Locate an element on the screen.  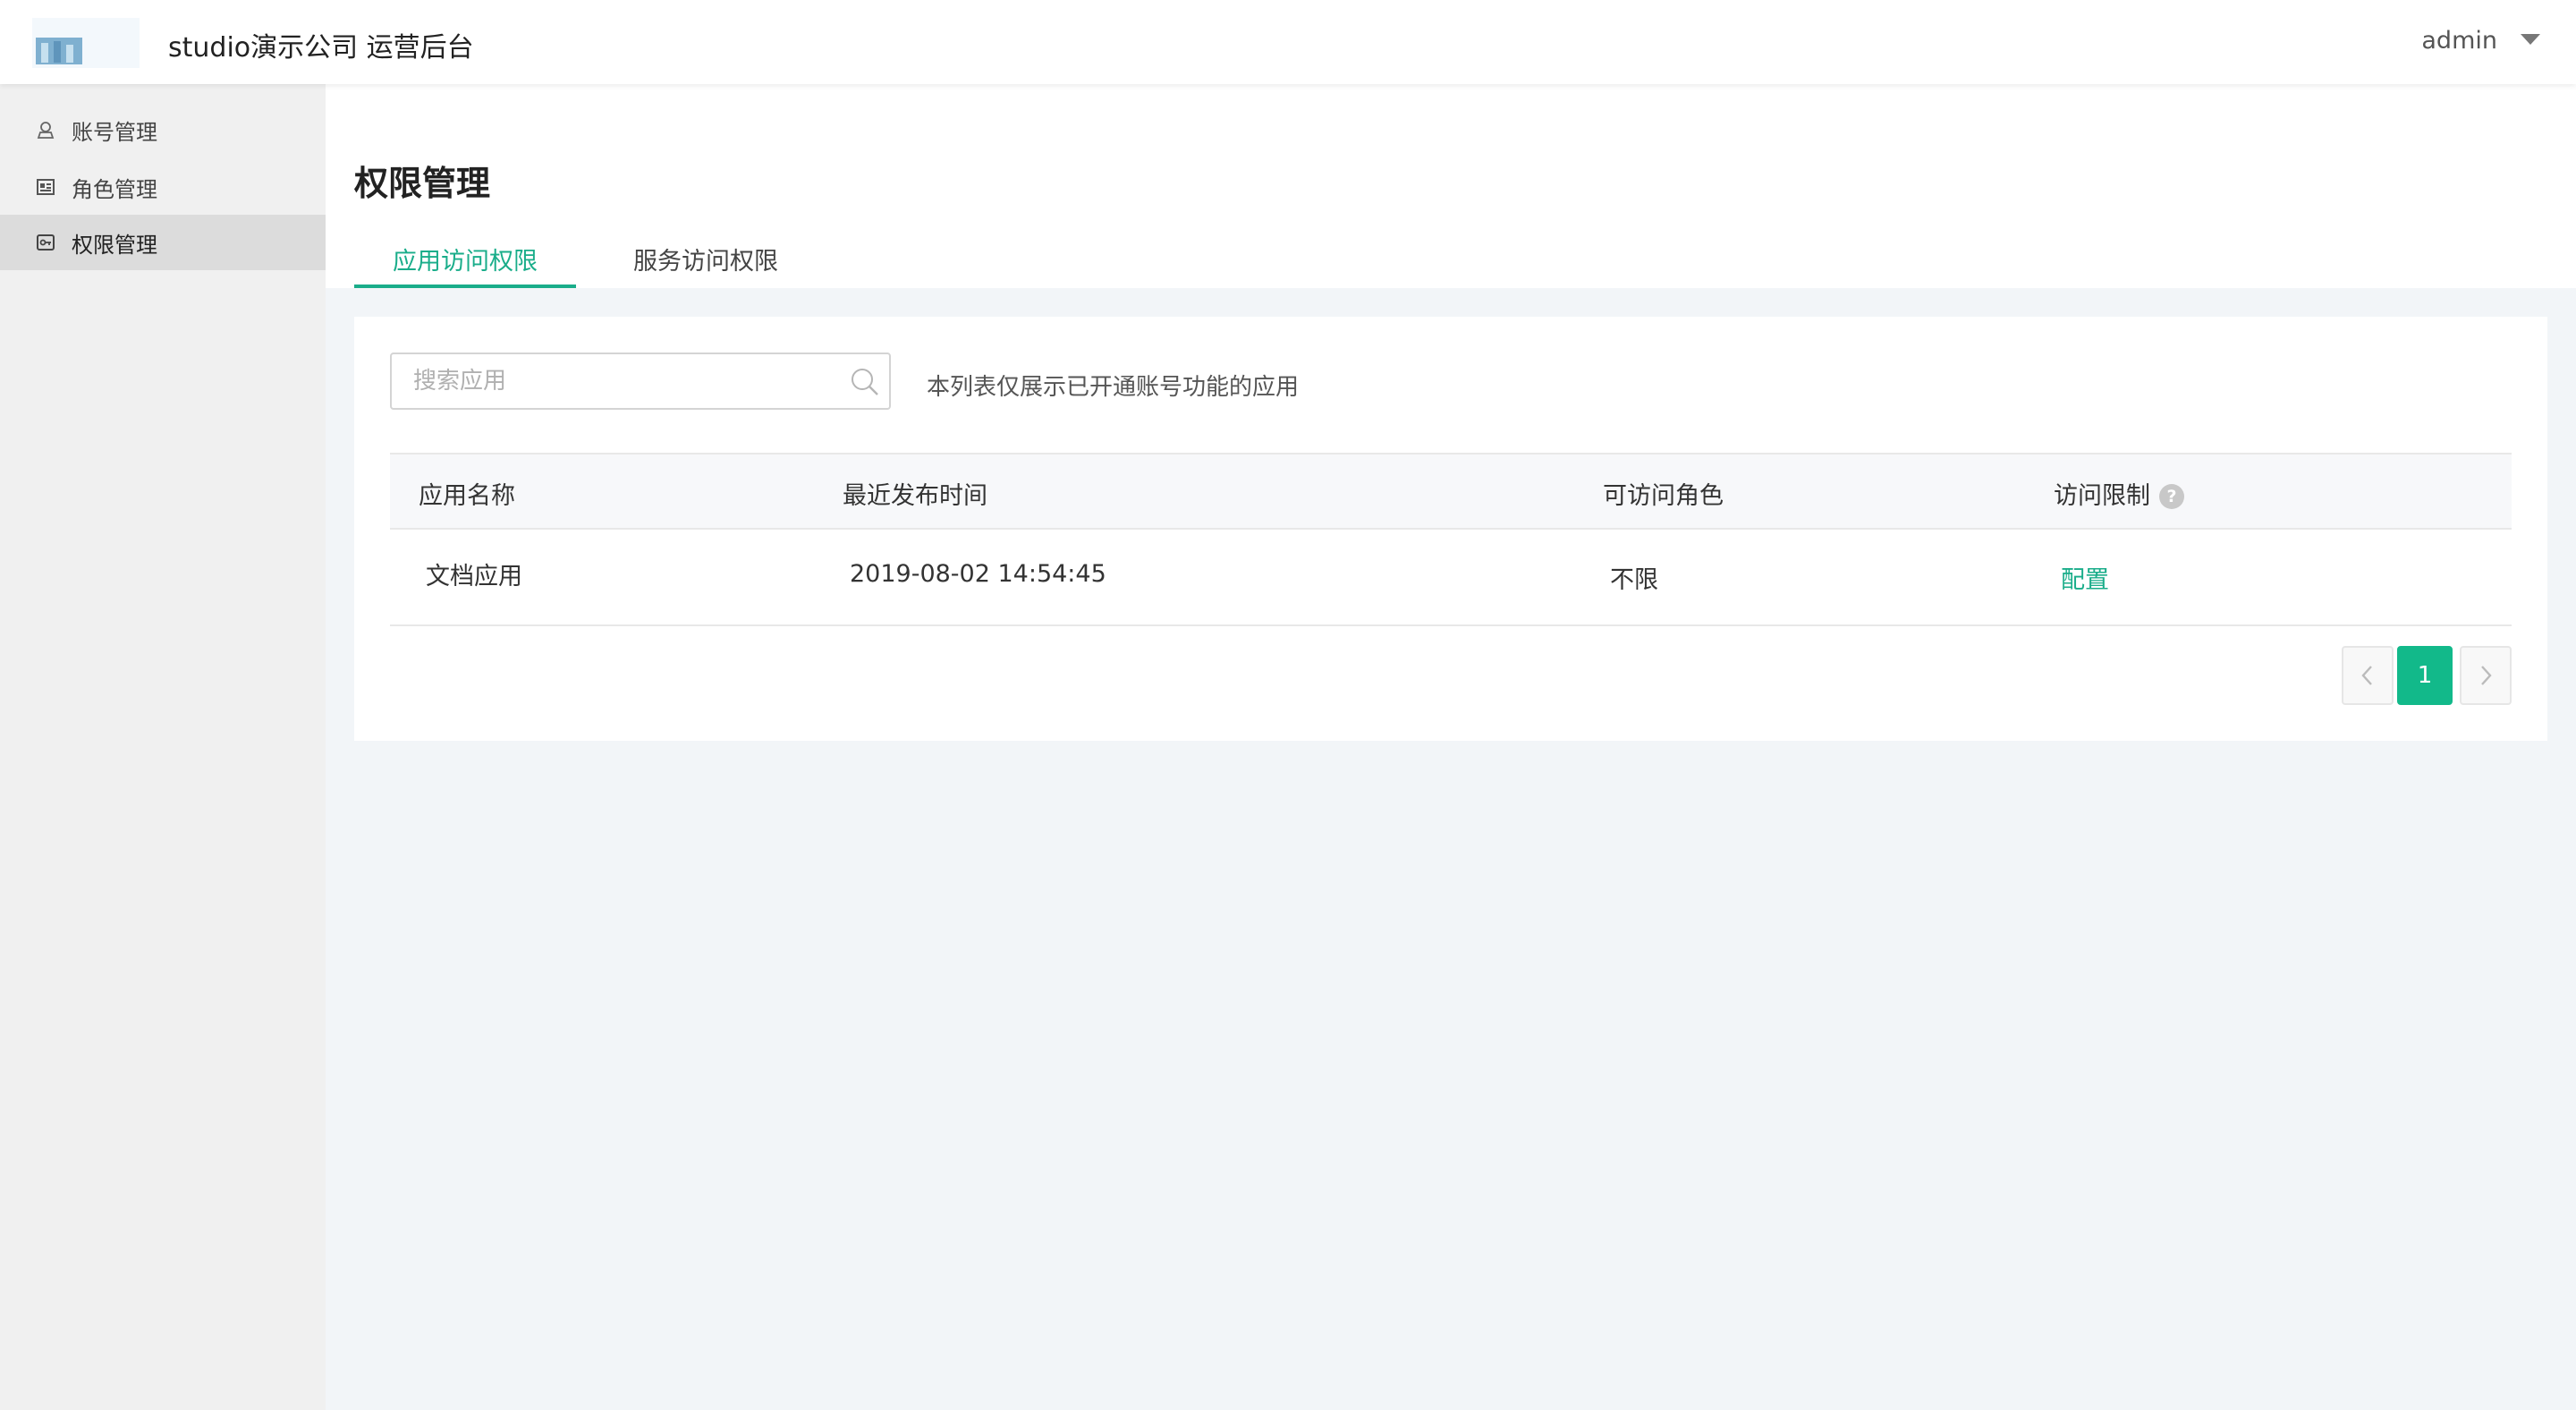
sidebar-item-account: 账号管理 is located at coordinates (163, 129).